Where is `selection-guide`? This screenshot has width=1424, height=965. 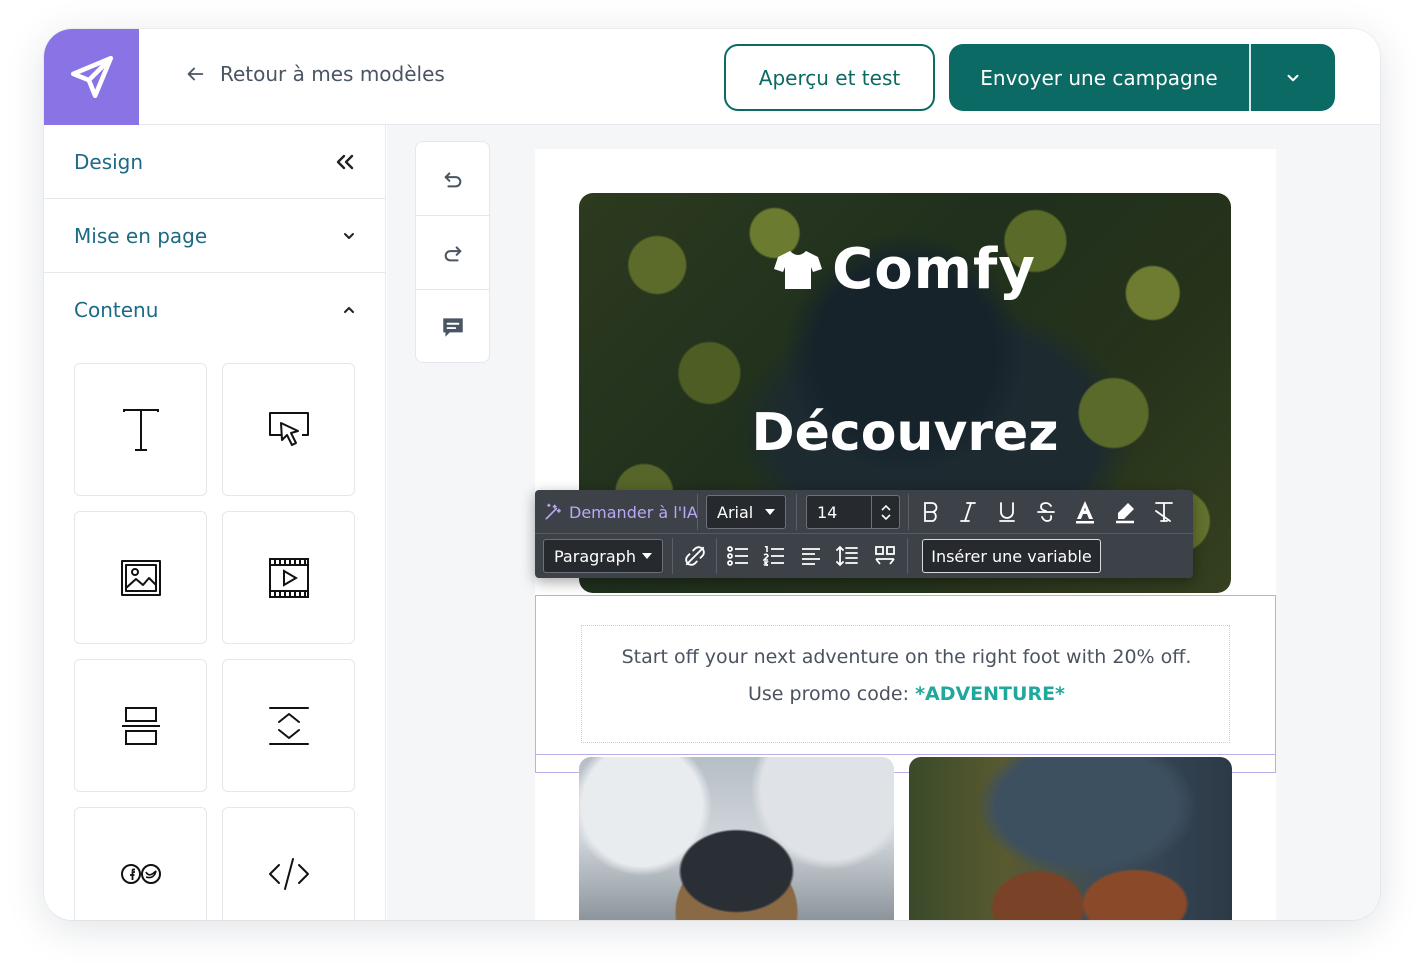 selection-guide is located at coordinates (905, 754).